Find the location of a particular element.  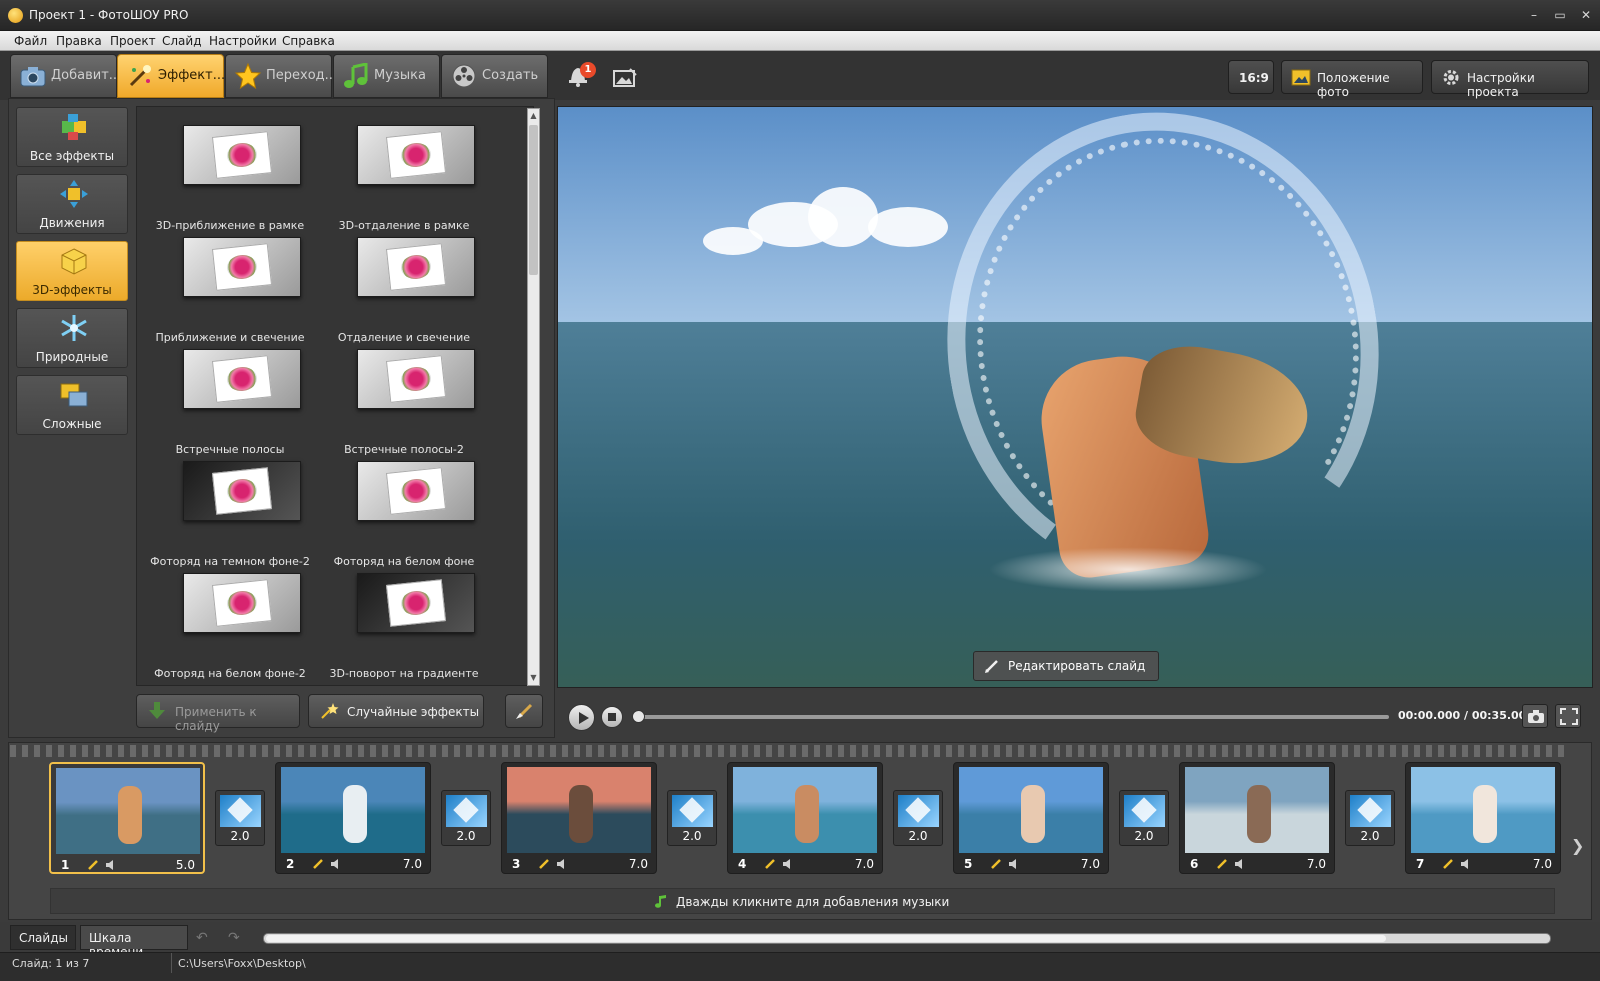

slide-thumbnail: 4 7.0 is located at coordinates (805, 818).